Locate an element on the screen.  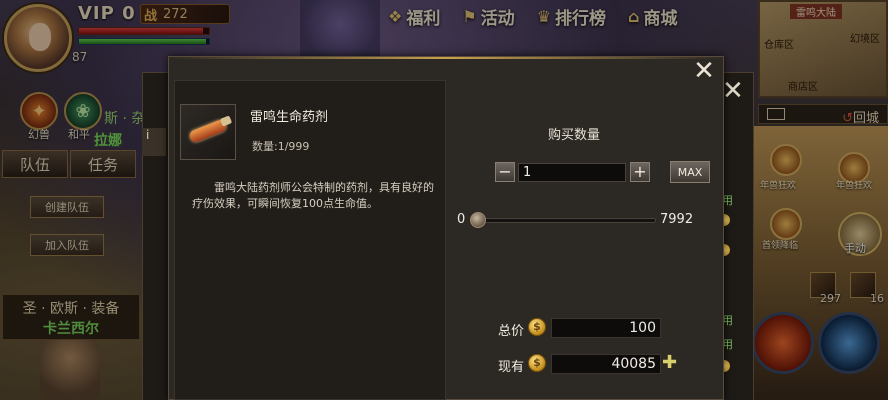
shop-window-tab: i is located at coordinates (154, 142).